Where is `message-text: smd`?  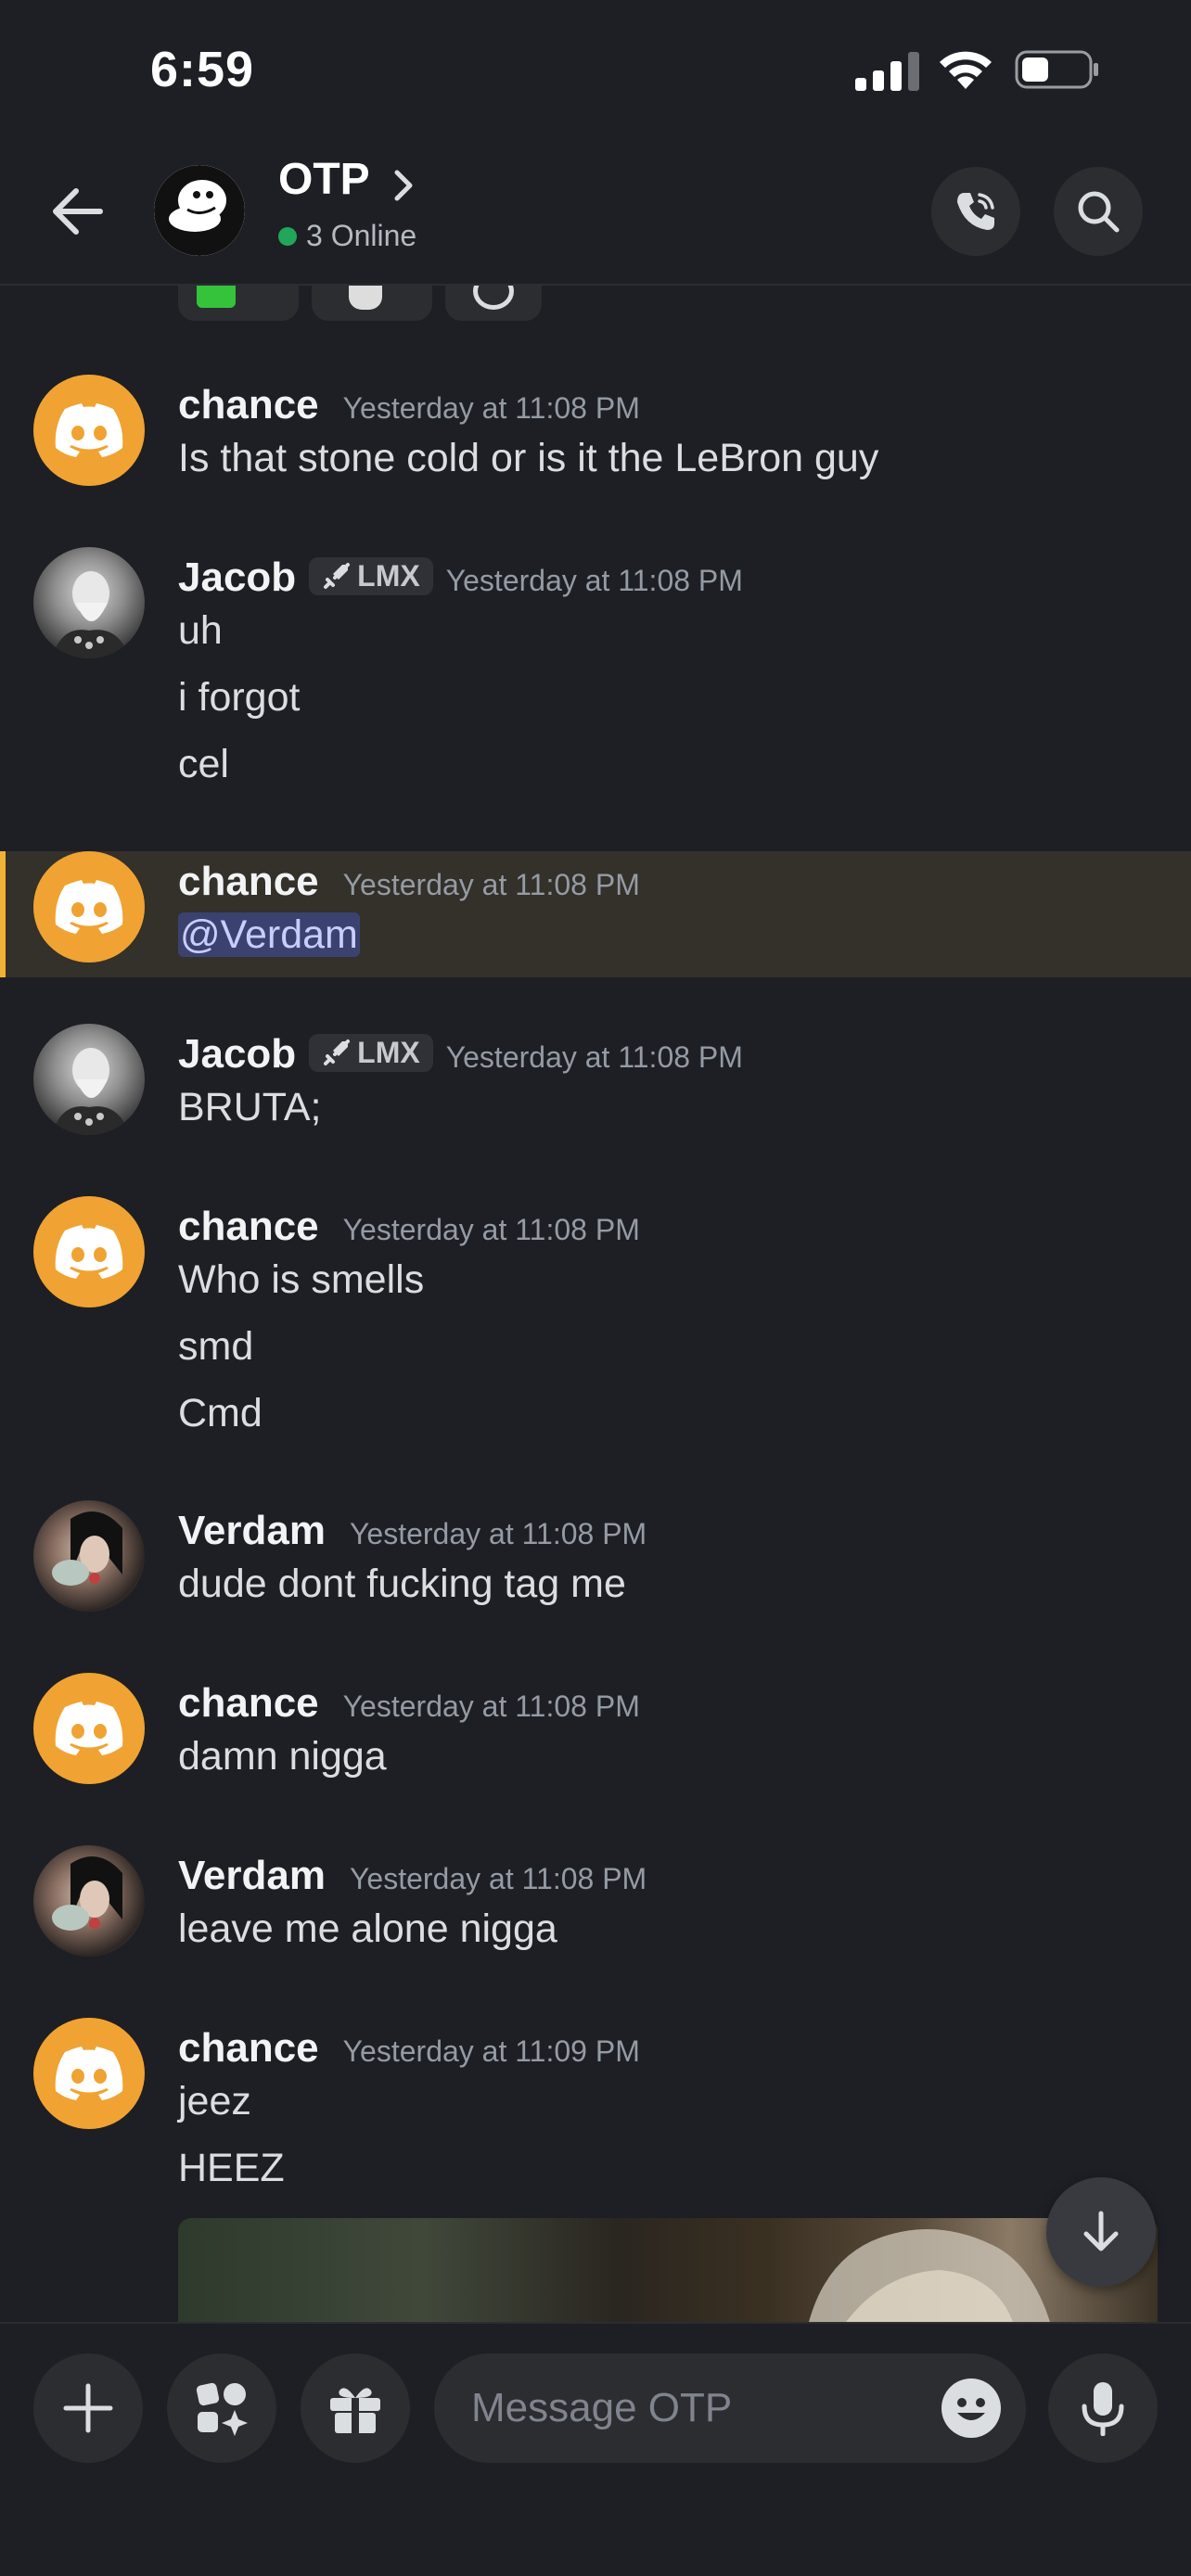
message-text: smd is located at coordinates (216, 1346).